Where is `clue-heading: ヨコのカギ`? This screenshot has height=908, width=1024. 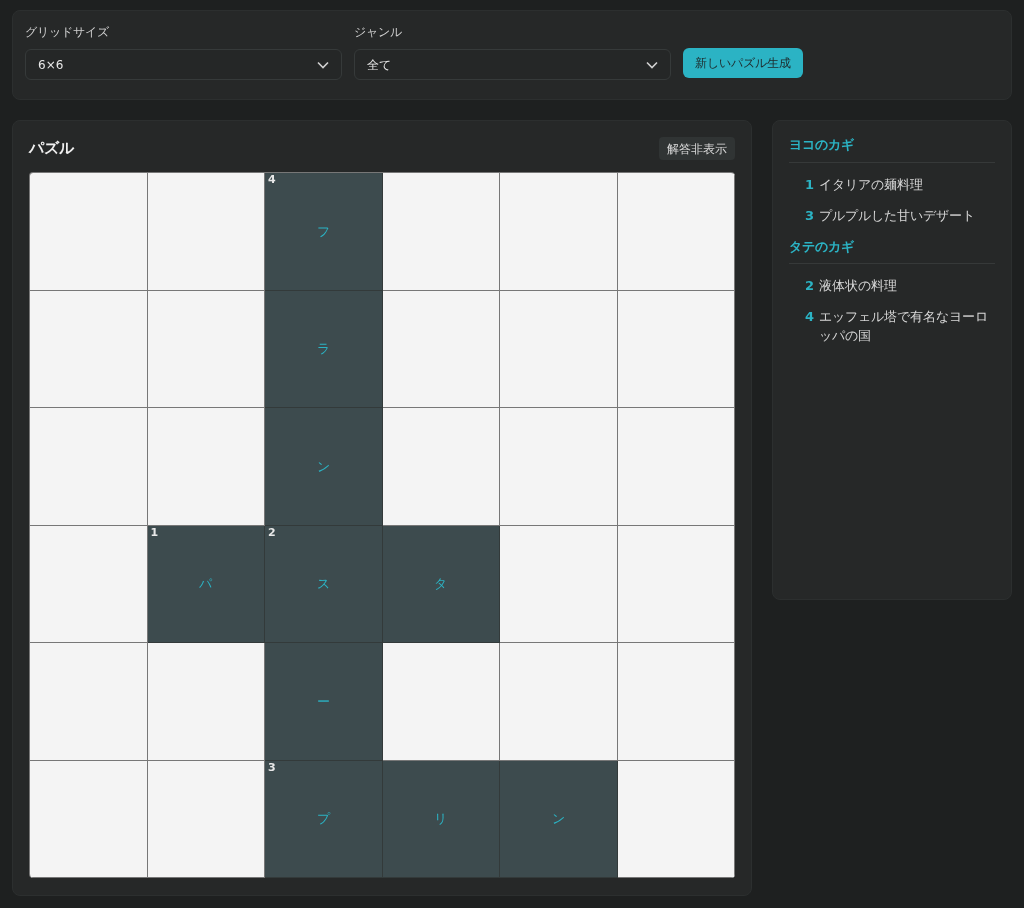 clue-heading: ヨコのカギ is located at coordinates (892, 149).